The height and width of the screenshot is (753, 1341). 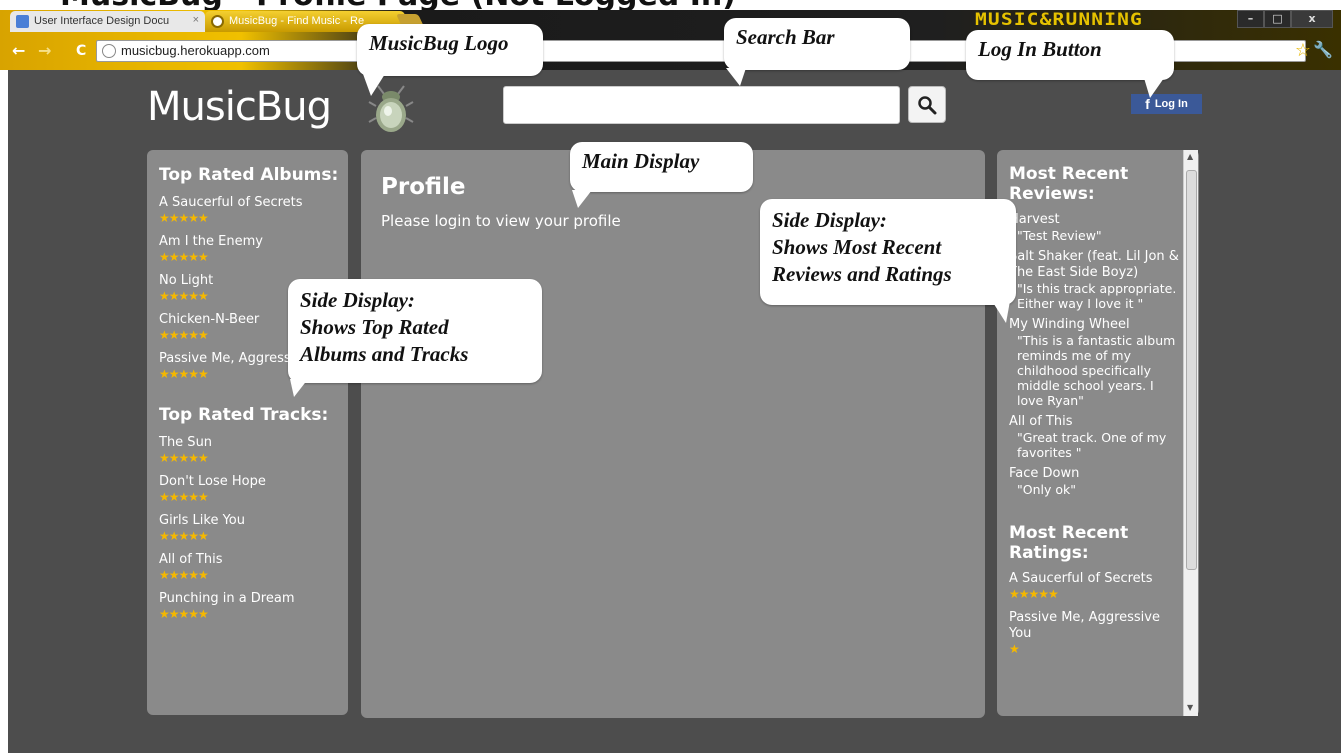 What do you see at coordinates (1095, 474) in the screenshot?
I see `review-item-title: Face Down` at bounding box center [1095, 474].